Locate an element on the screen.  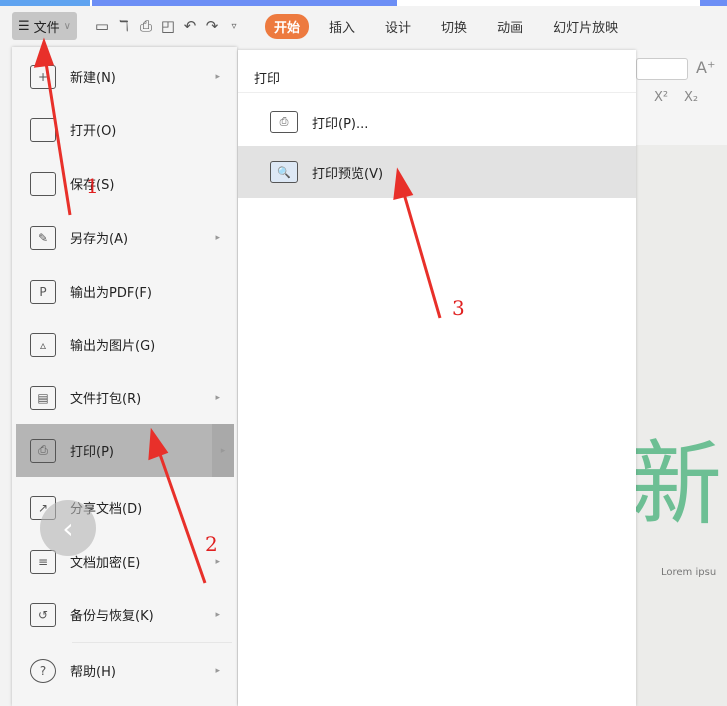
annotation-label-3: 3 is located at coordinates (458, 308).